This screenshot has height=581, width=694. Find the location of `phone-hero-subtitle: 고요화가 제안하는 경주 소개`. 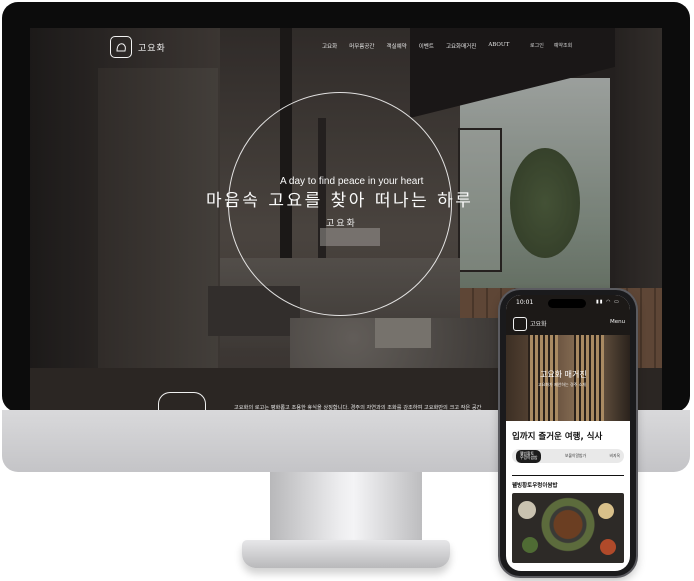

phone-hero-subtitle: 고요화가 제안하는 경주 소개 is located at coordinates (562, 384).